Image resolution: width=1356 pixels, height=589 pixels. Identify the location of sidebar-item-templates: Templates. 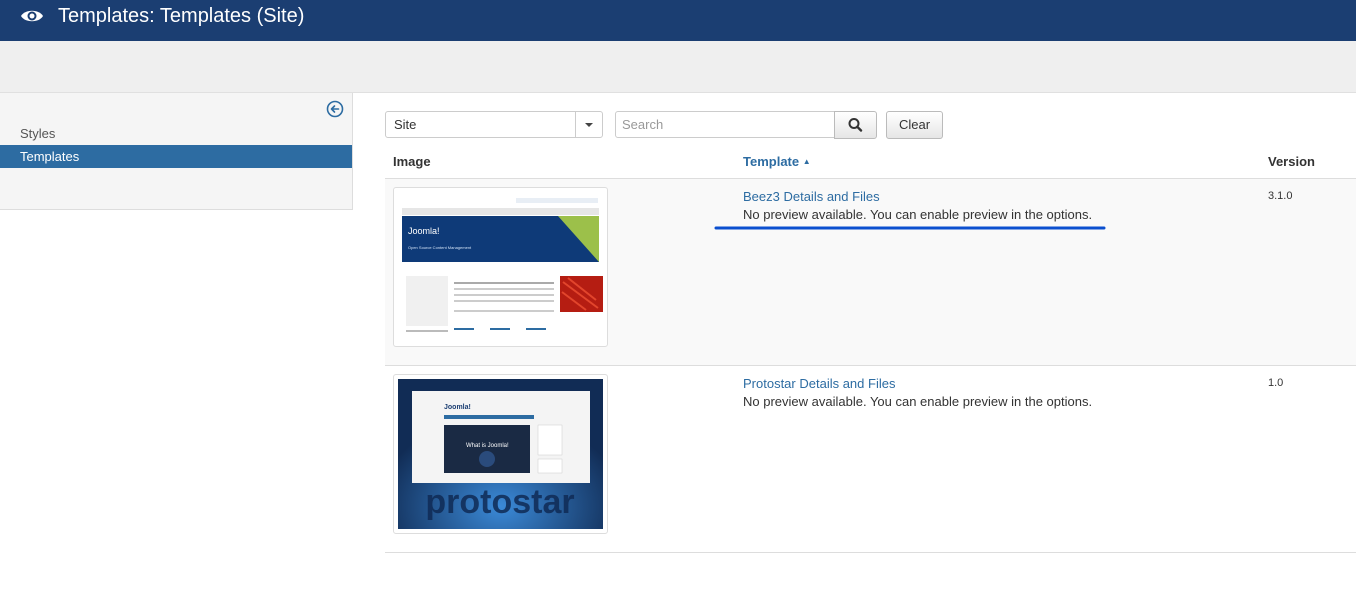
(176, 156).